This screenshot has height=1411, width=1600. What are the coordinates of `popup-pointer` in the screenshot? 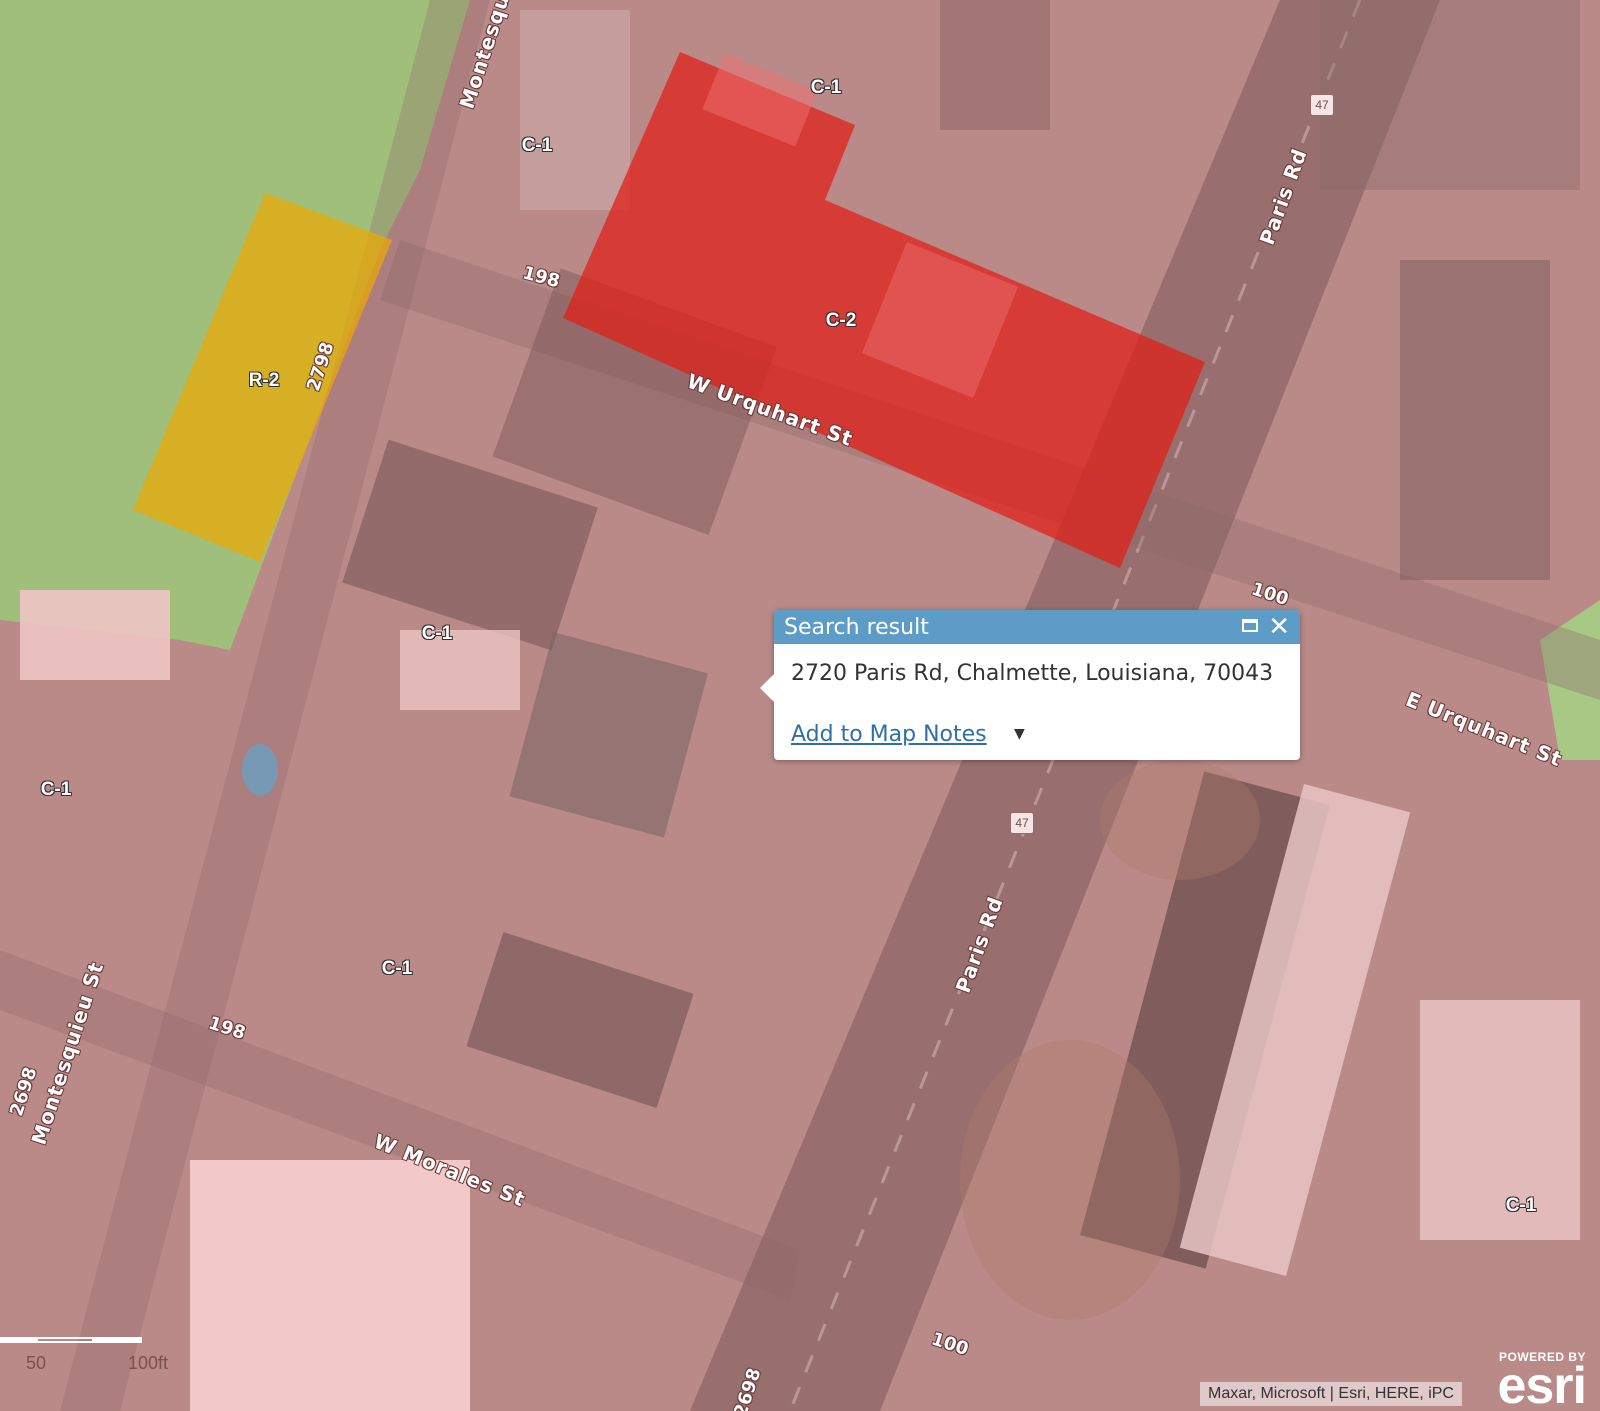 It's located at (767, 688).